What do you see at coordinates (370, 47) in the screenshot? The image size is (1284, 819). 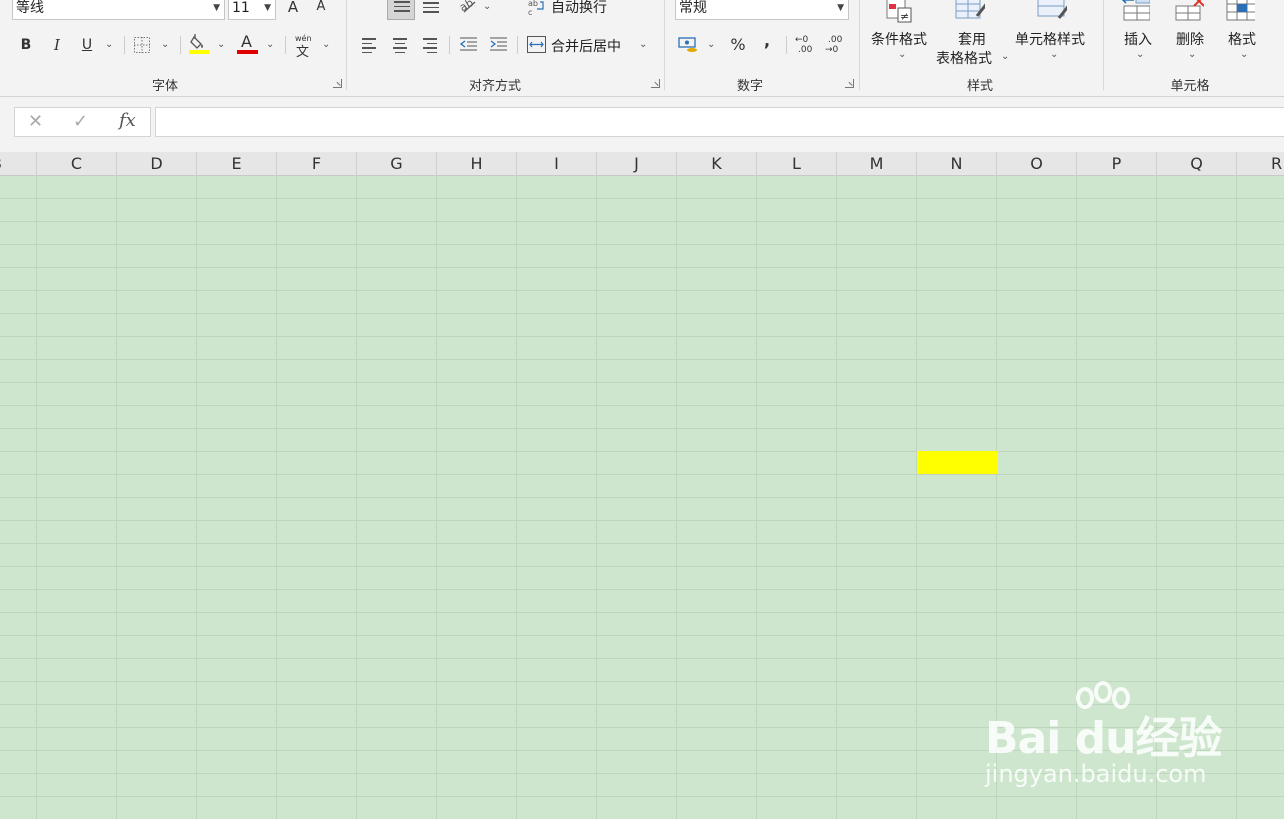 I see `align-left-button` at bounding box center [370, 47].